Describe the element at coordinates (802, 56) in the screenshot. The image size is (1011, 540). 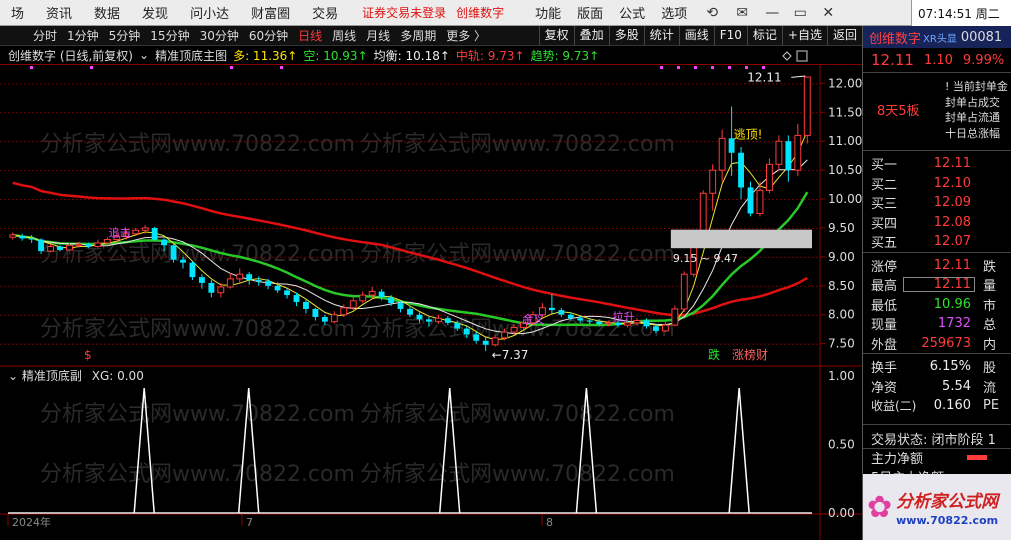
I see `expand-icon` at that location.